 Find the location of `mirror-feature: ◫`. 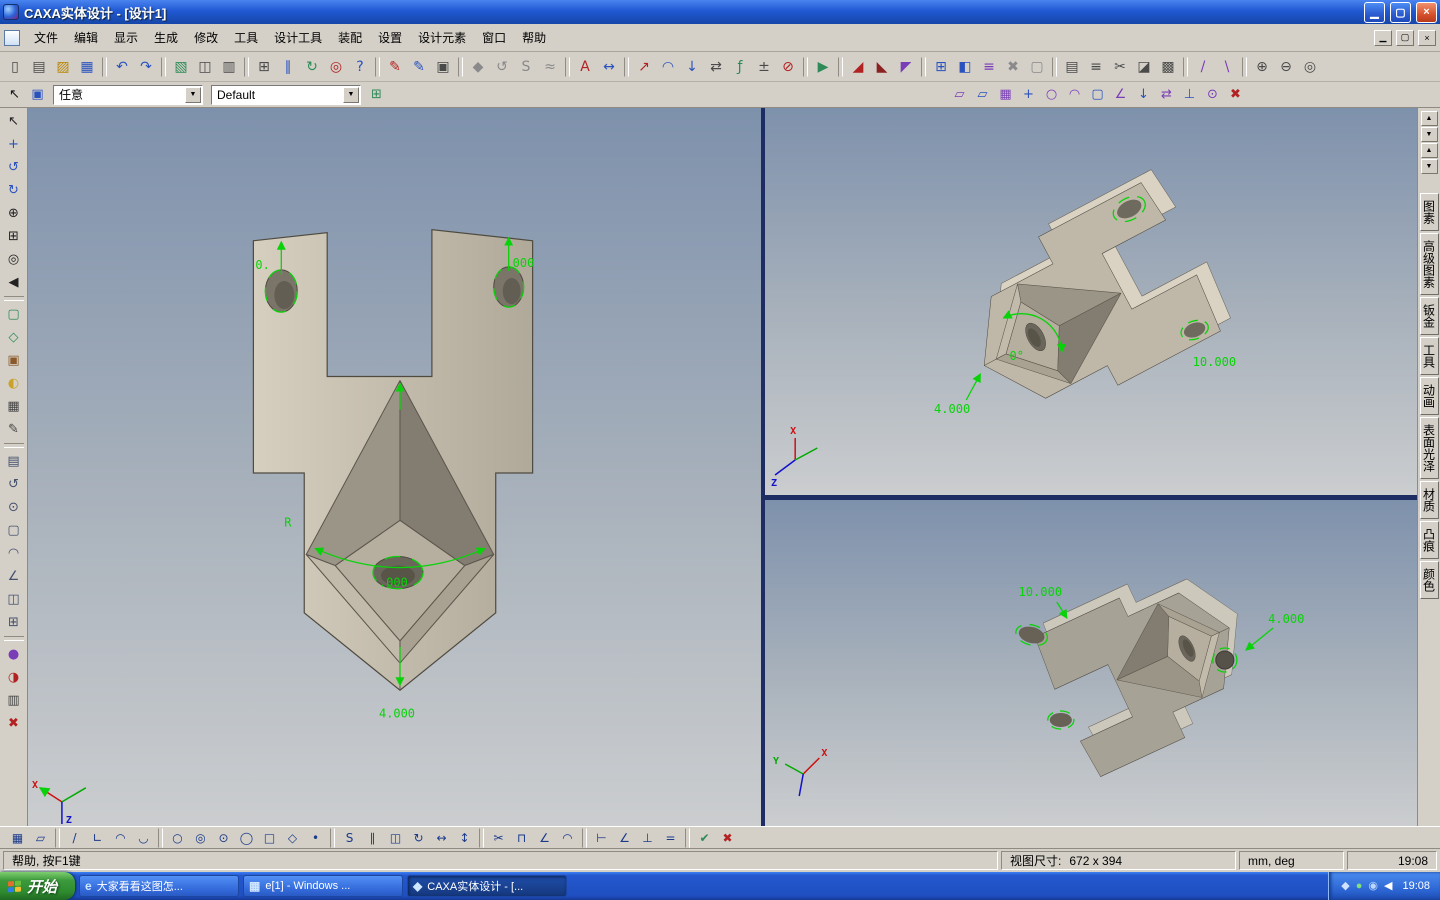

mirror-feature: ◫ is located at coordinates (14, 599).